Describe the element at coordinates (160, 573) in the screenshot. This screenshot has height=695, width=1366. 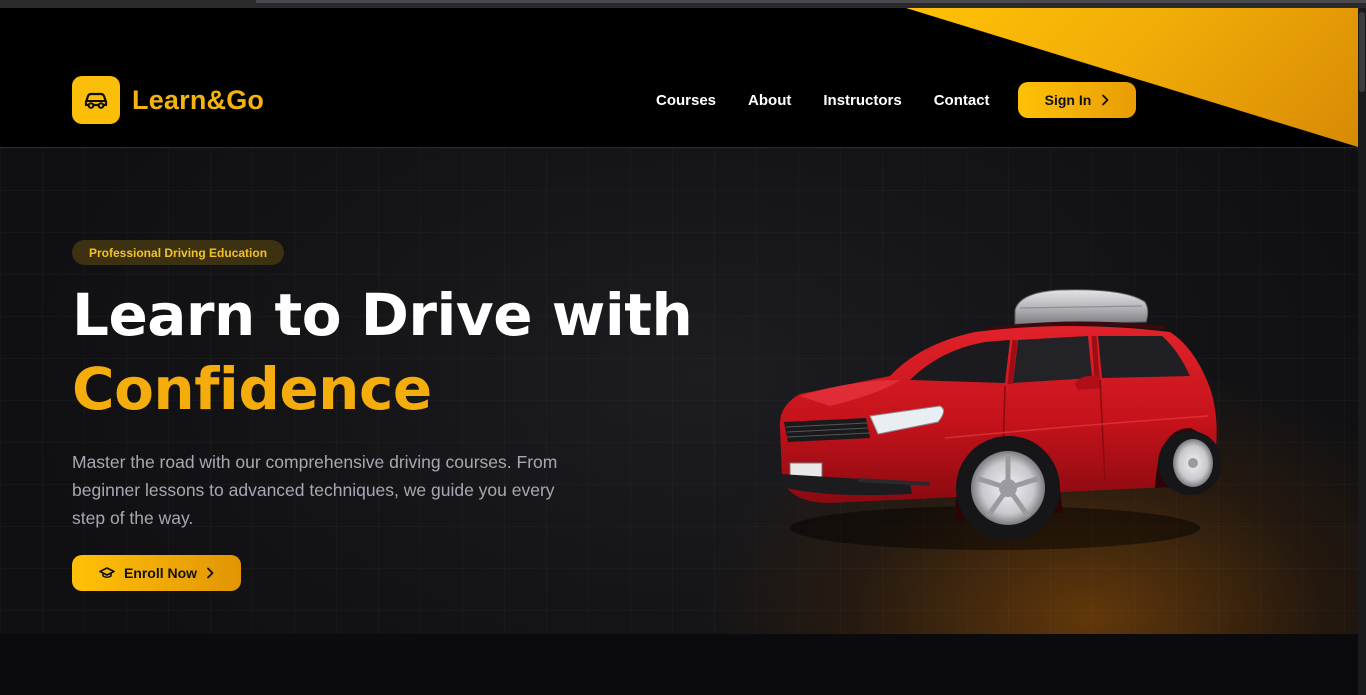
I see `enroll-now-label: Enroll Now` at that location.